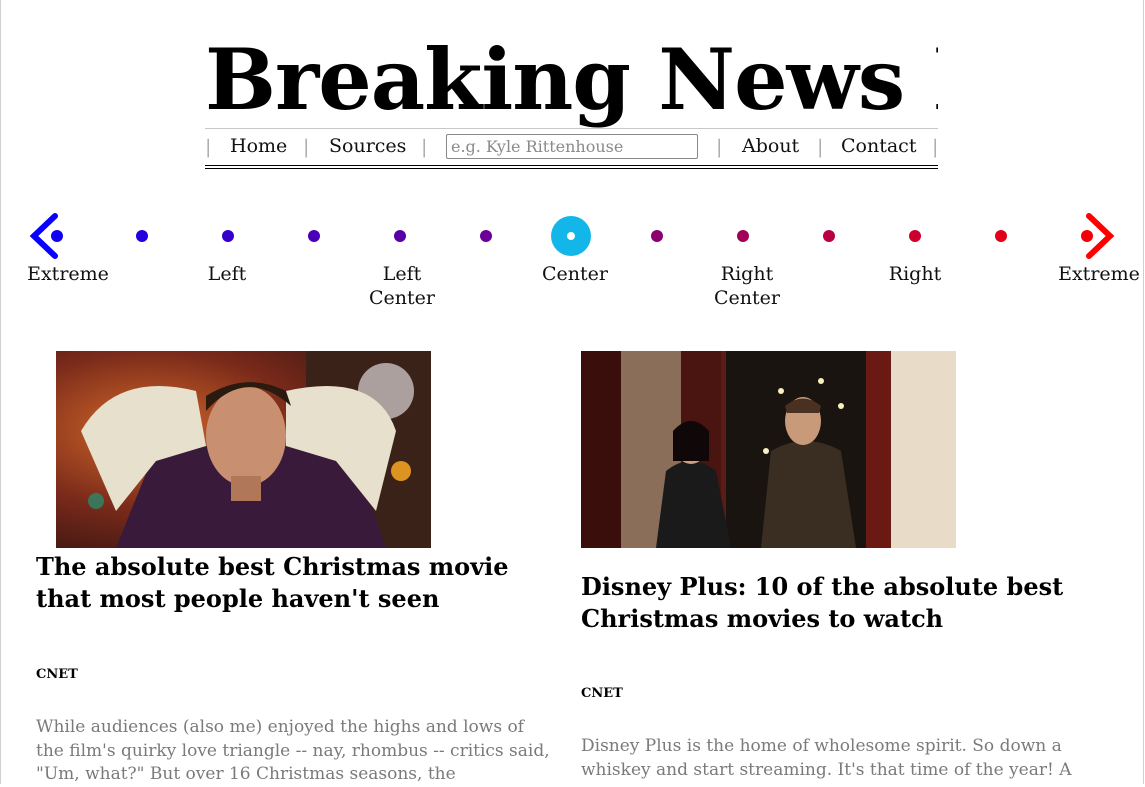 The height and width of the screenshot is (787, 1145). I want to click on spectrum-label-right-center: Right Center, so click(747, 286).